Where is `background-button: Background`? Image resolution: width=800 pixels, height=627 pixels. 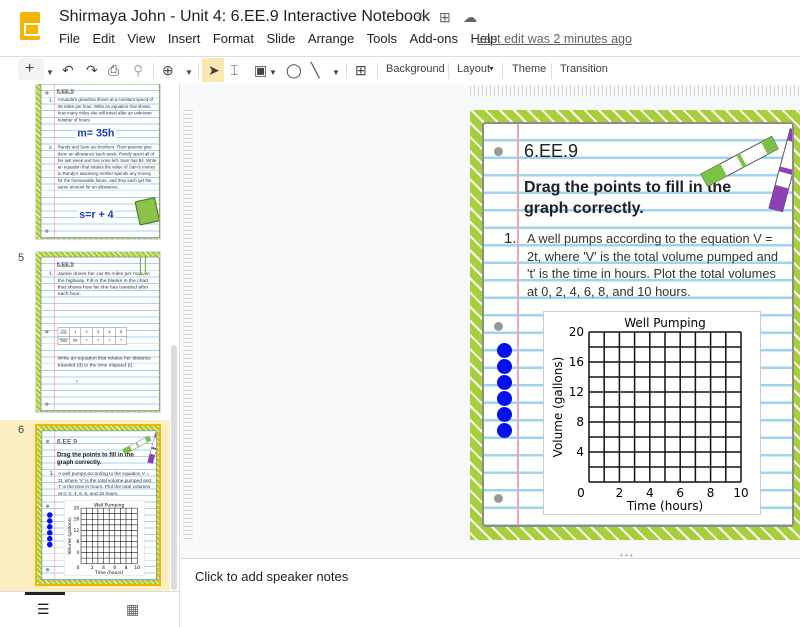
background-button: Background is located at coordinates (415, 69).